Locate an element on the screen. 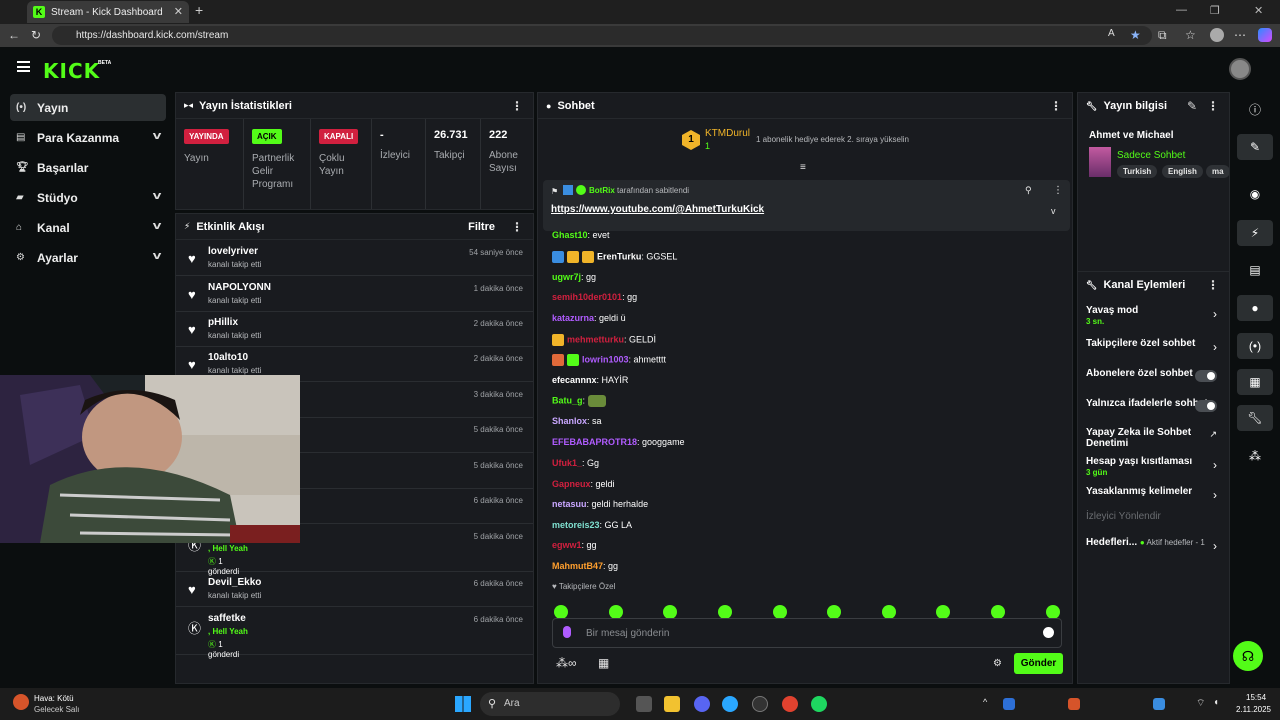 This screenshot has height=720, width=1280. close-tab-icon: ✕ is located at coordinates (178, 11).